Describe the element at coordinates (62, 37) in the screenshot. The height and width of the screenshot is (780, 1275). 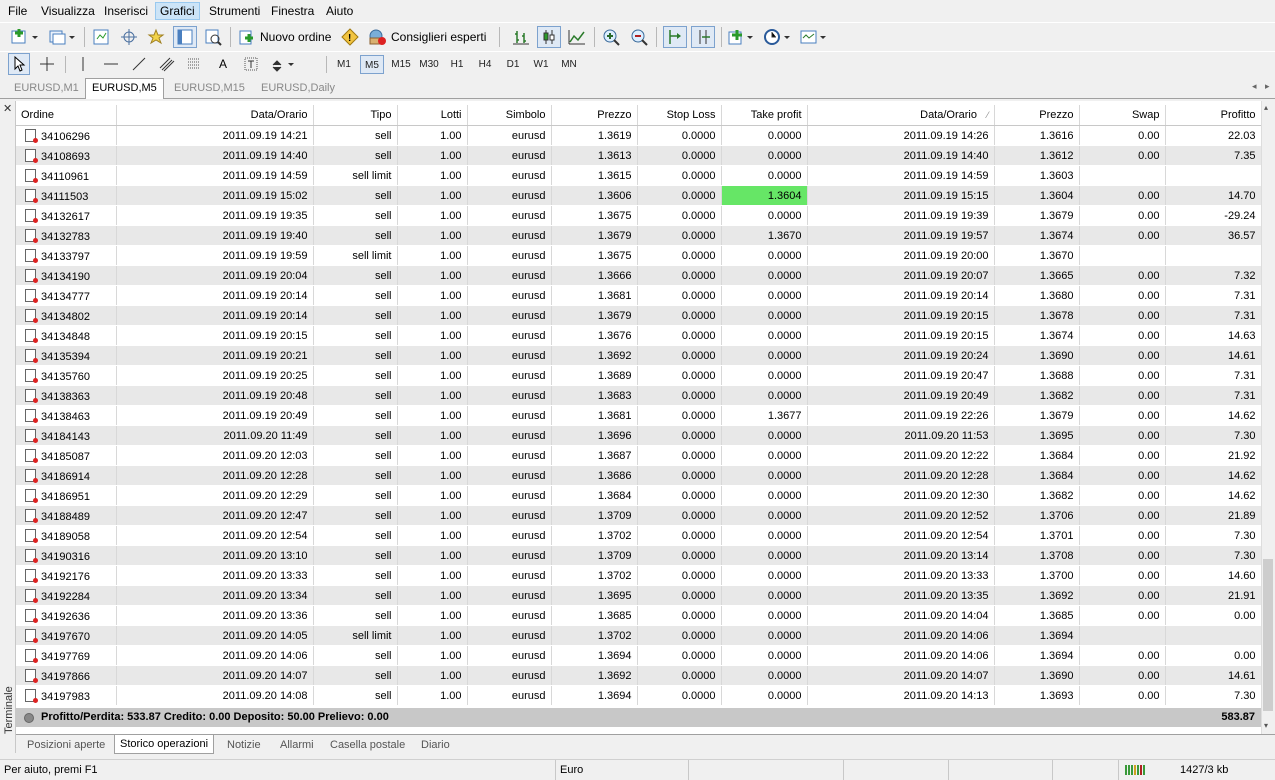
I see `profiles-button` at that location.